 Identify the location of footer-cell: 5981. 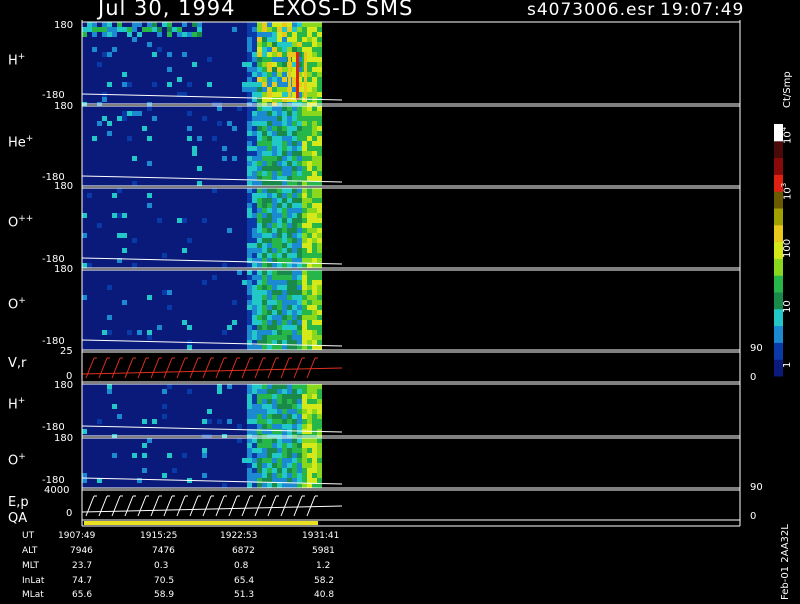
(323, 551).